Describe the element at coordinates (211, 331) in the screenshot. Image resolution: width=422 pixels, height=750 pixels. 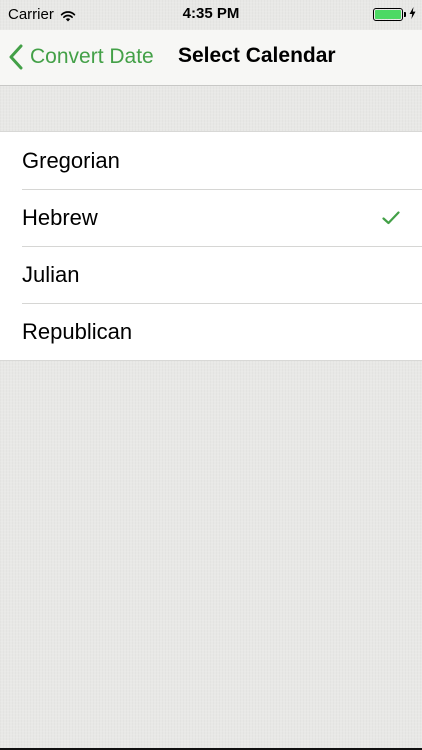
I see `list-item-republican: Republican` at that location.